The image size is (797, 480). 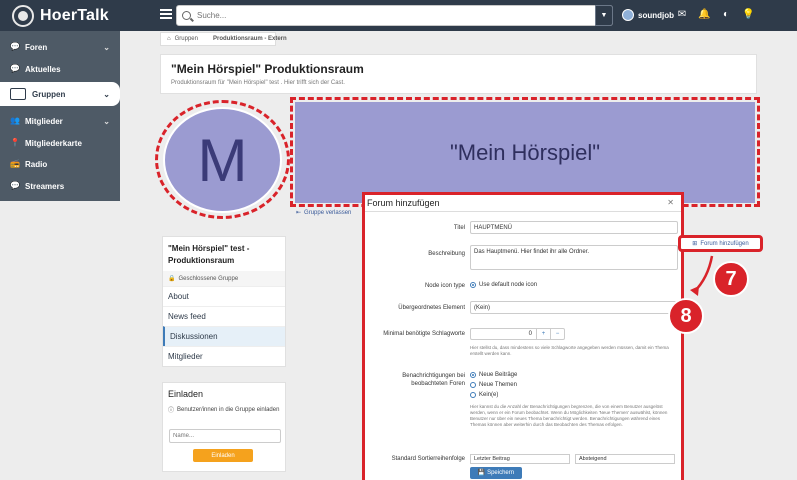 I want to click on sidebar-item-label: Aktuelles, so click(x=43, y=69).